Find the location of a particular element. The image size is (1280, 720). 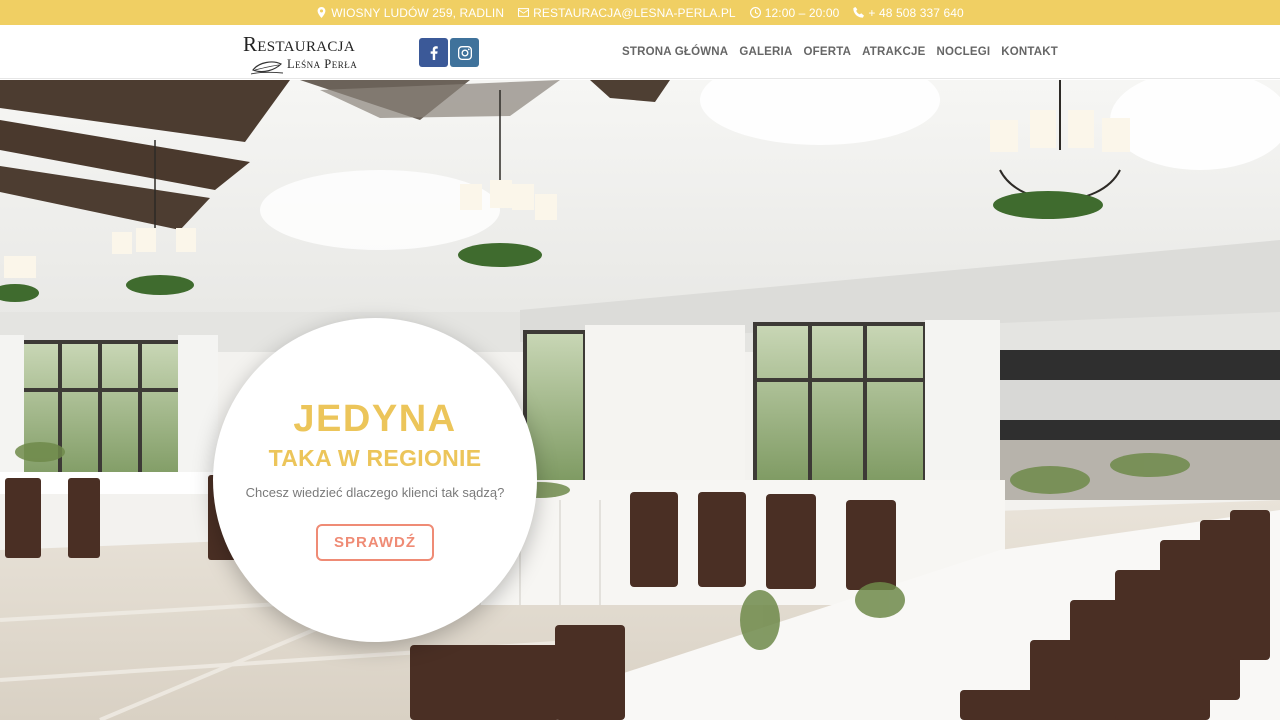

check-button: SPRAWDŹ is located at coordinates (375, 542).